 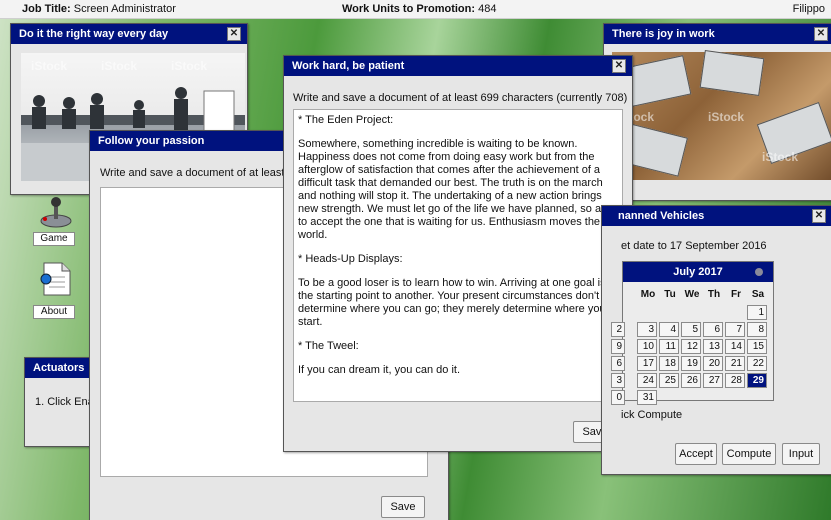 What do you see at coordinates (618, 329) in the screenshot?
I see `calendar-day-partial: 2` at bounding box center [618, 329].